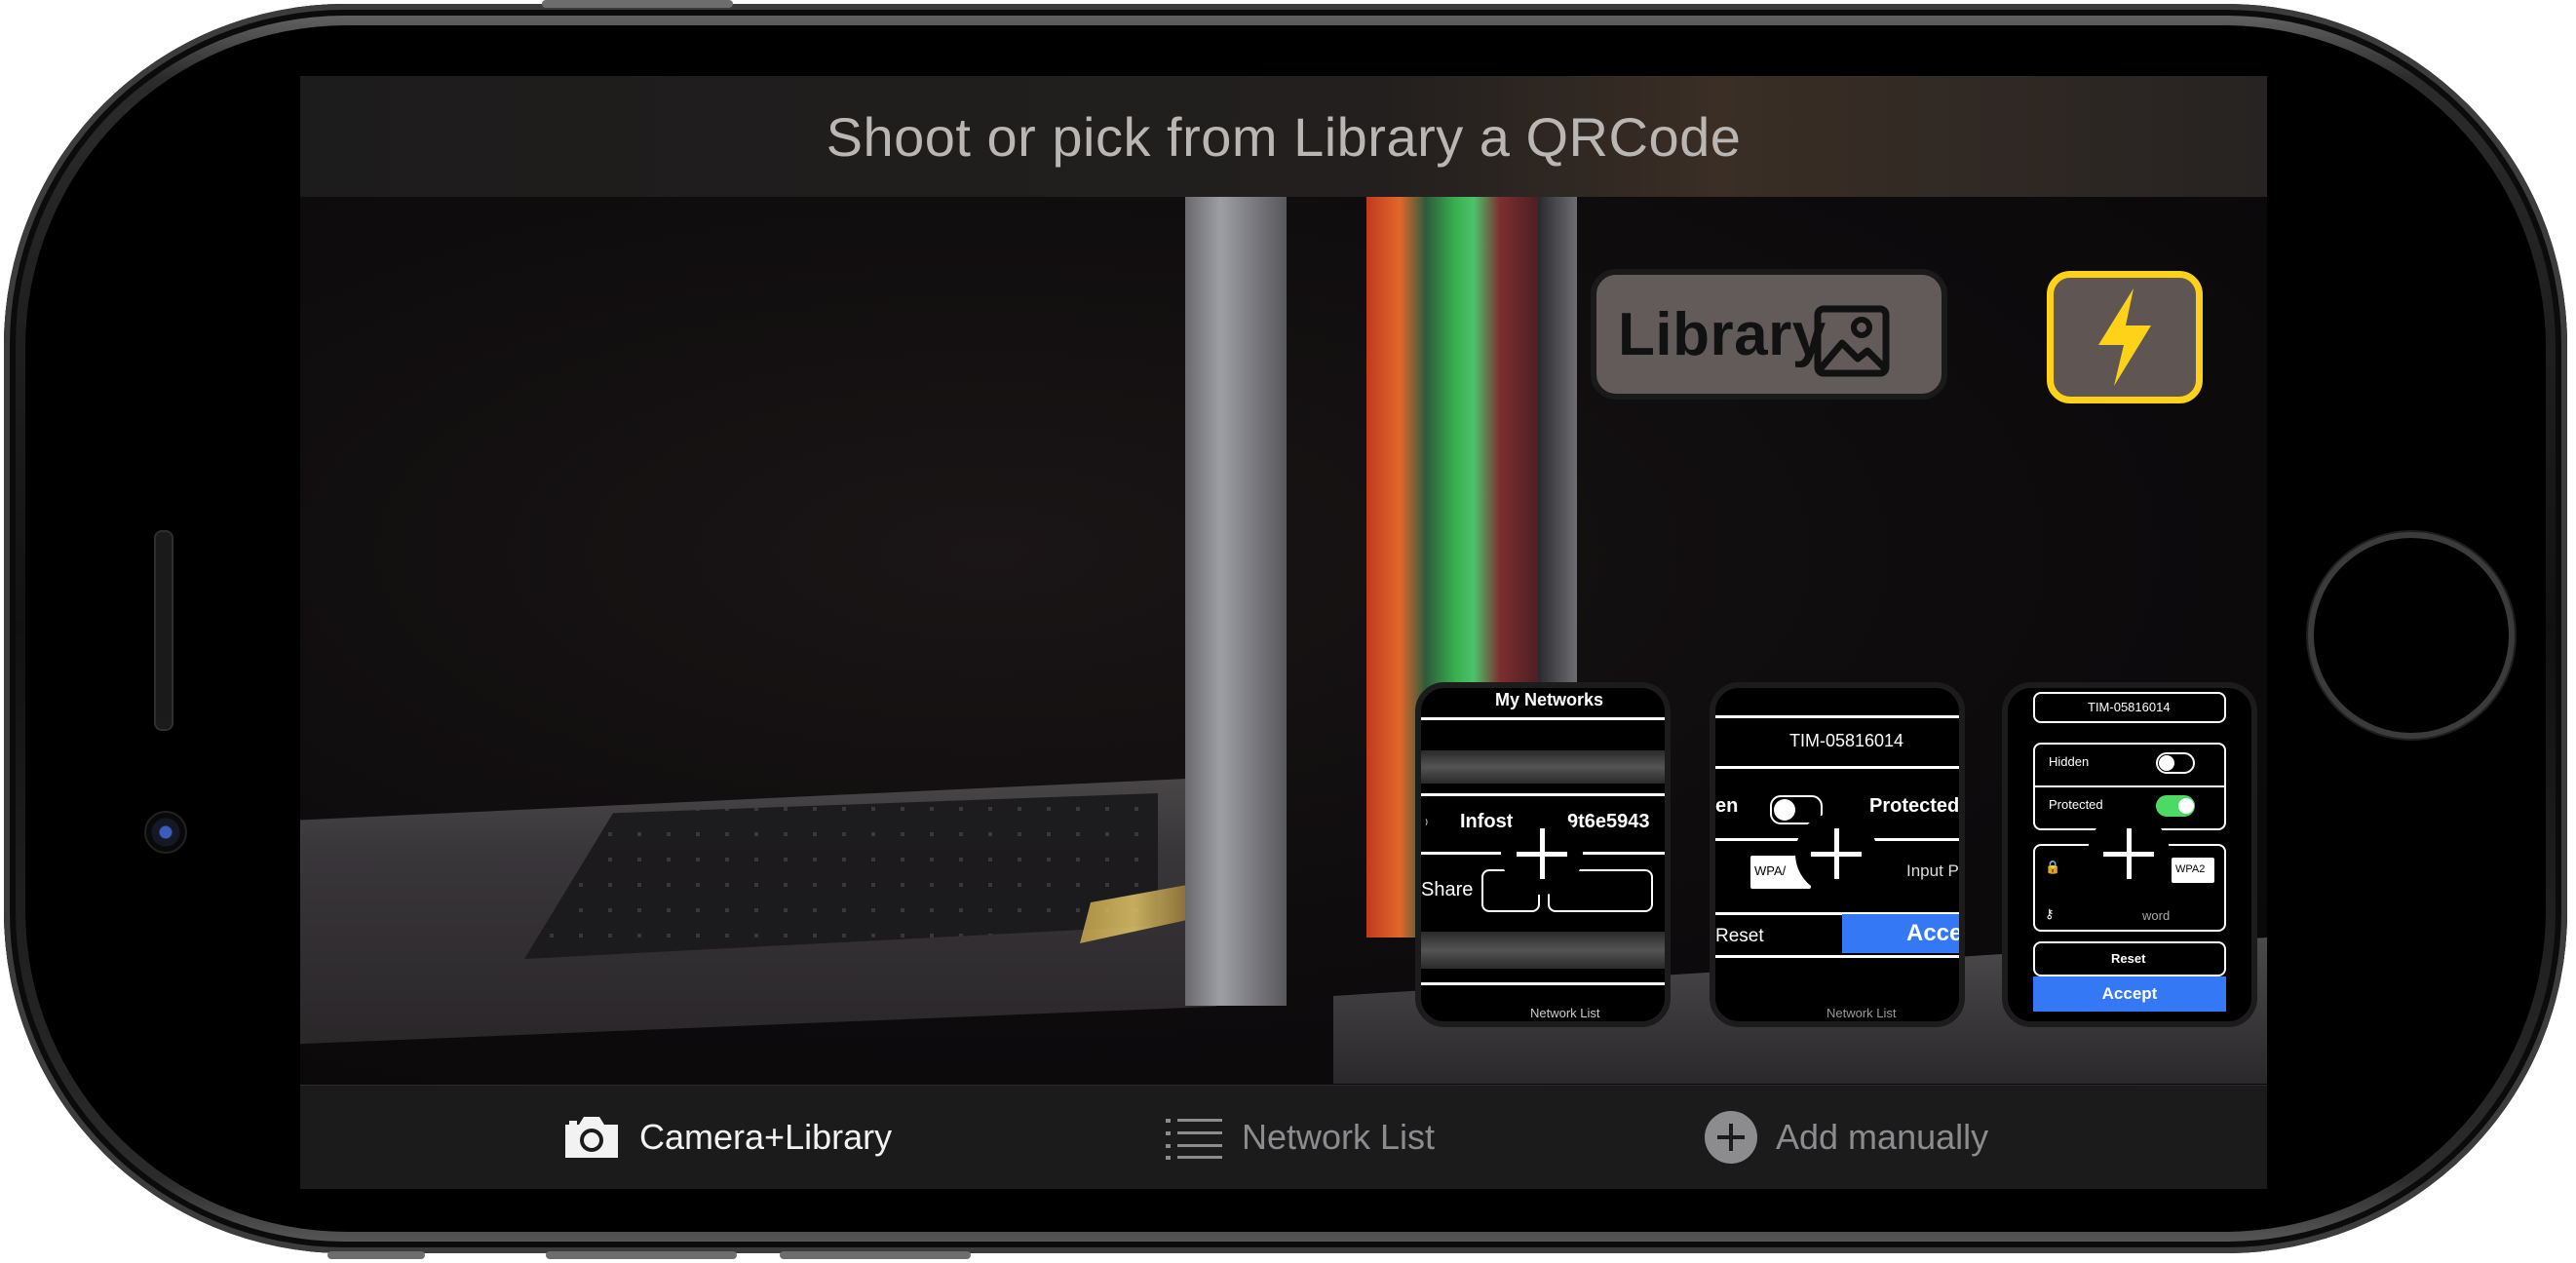  Describe the element at coordinates (2128, 959) in the screenshot. I see `card3-reset-label: Reset` at that location.